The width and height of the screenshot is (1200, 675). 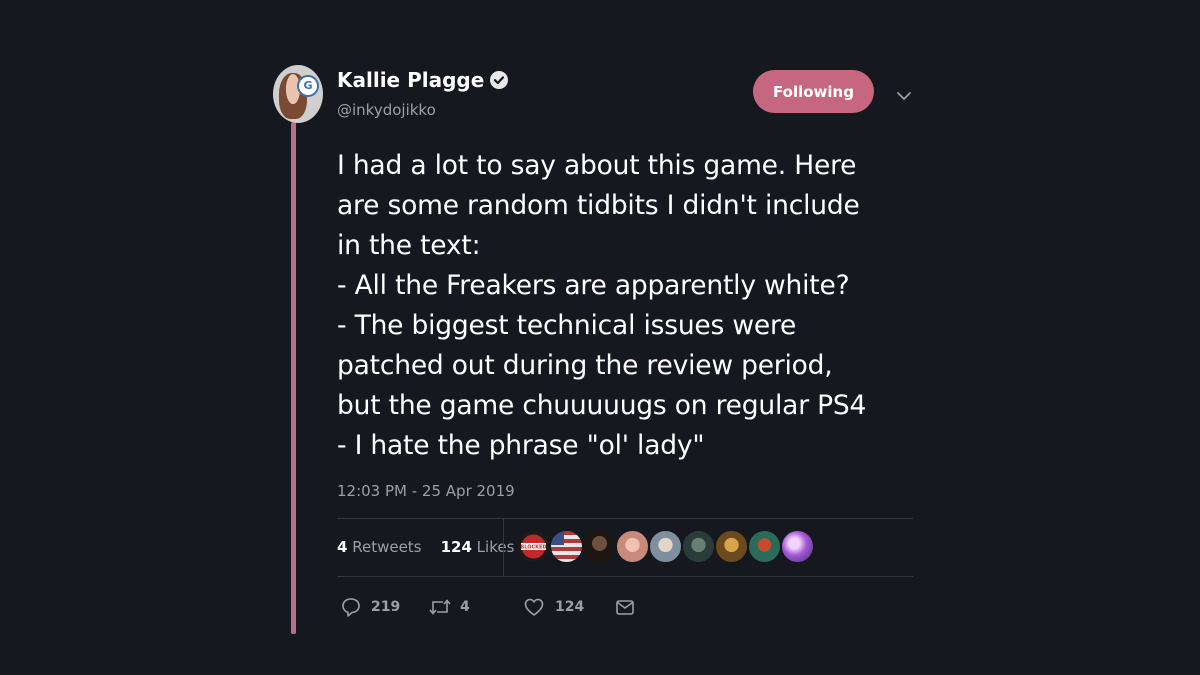 What do you see at coordinates (731, 546) in the screenshot?
I see `gold-portrait-avatar` at bounding box center [731, 546].